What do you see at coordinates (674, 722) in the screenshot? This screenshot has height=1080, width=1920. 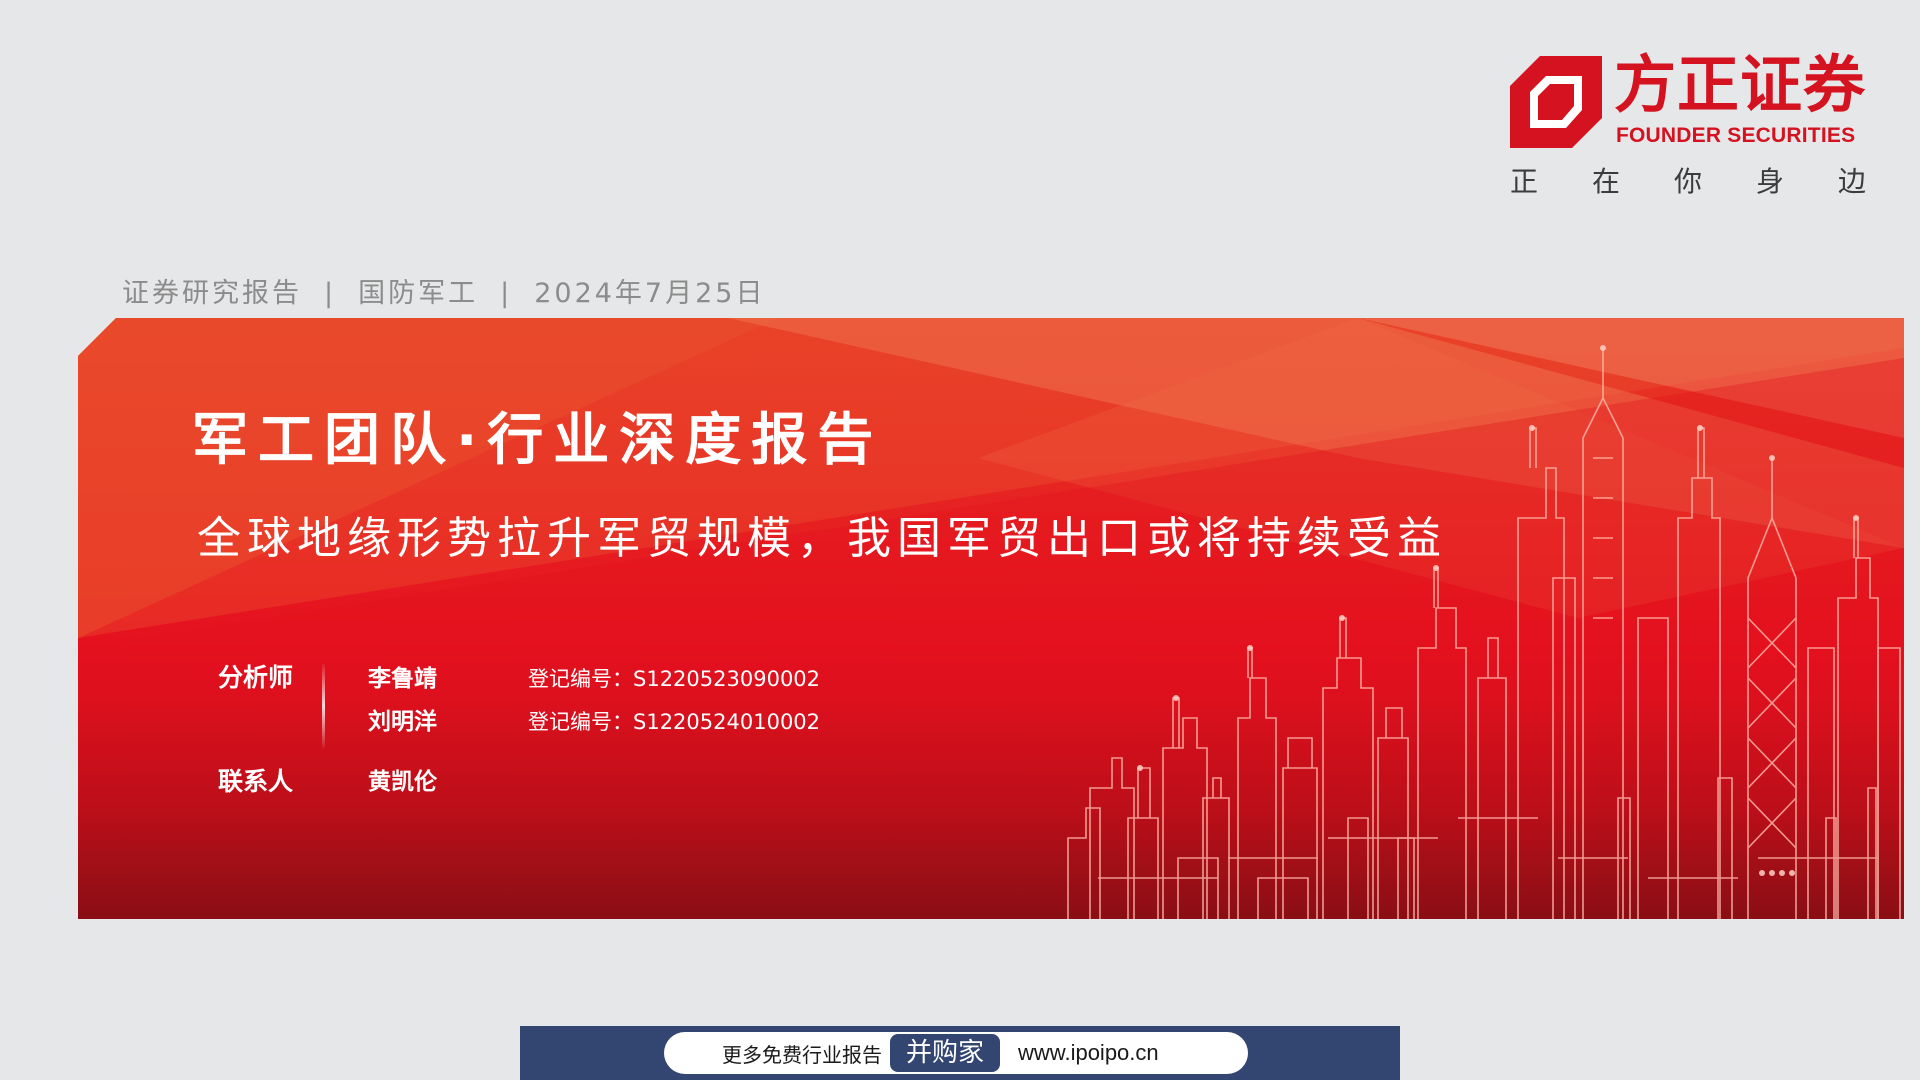 I see `analyst-registration: 登记编号：S1220524010002` at bounding box center [674, 722].